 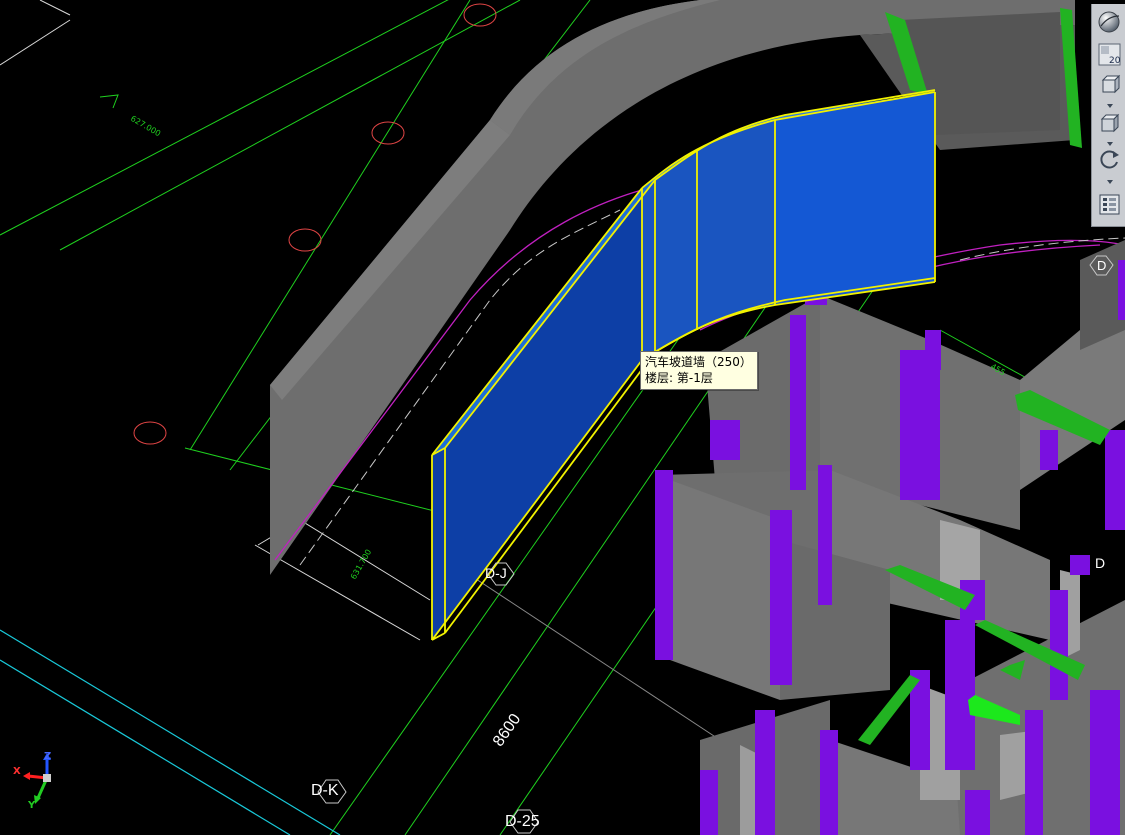 What do you see at coordinates (1109, 22) in the screenshot?
I see `navigation-sphere-icon` at bounding box center [1109, 22].